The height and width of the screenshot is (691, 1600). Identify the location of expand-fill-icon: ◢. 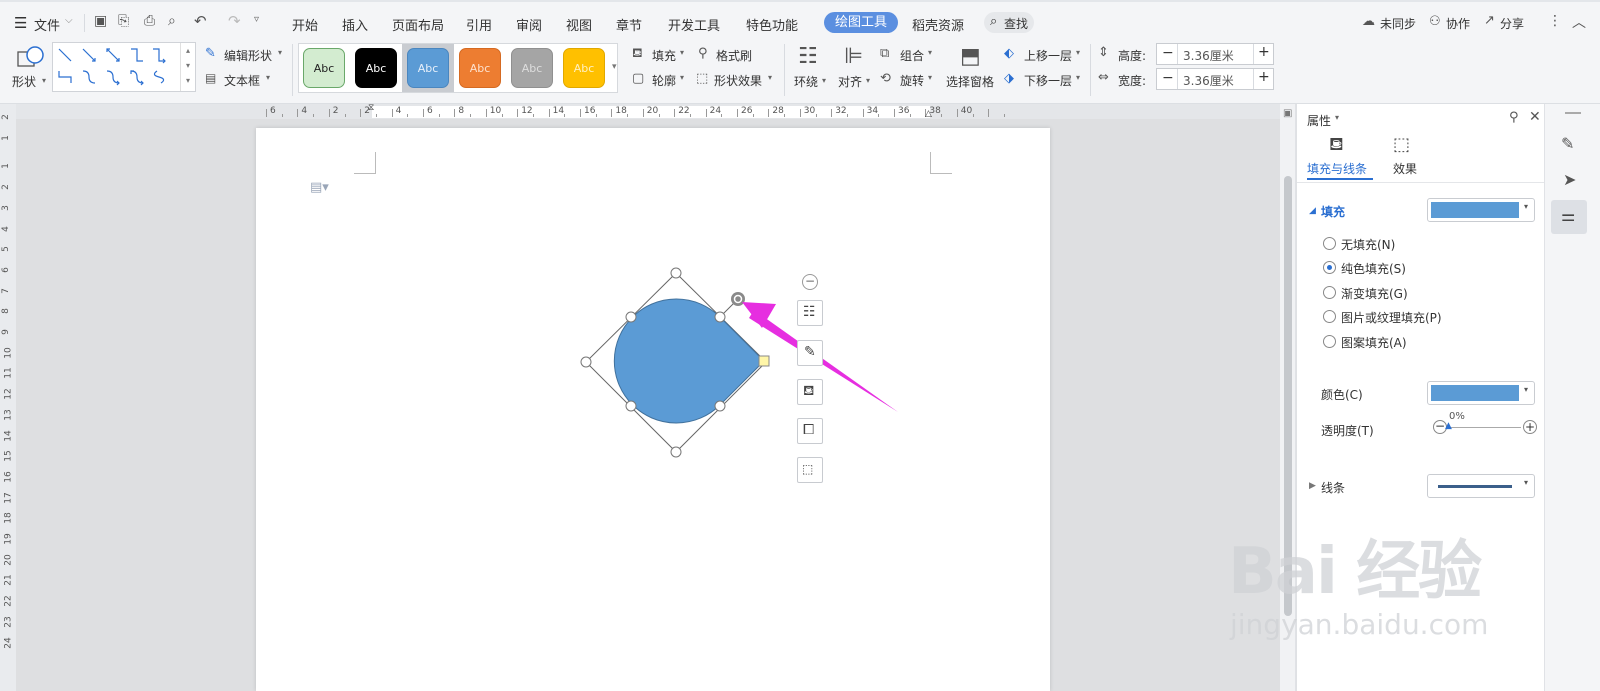
(1312, 211).